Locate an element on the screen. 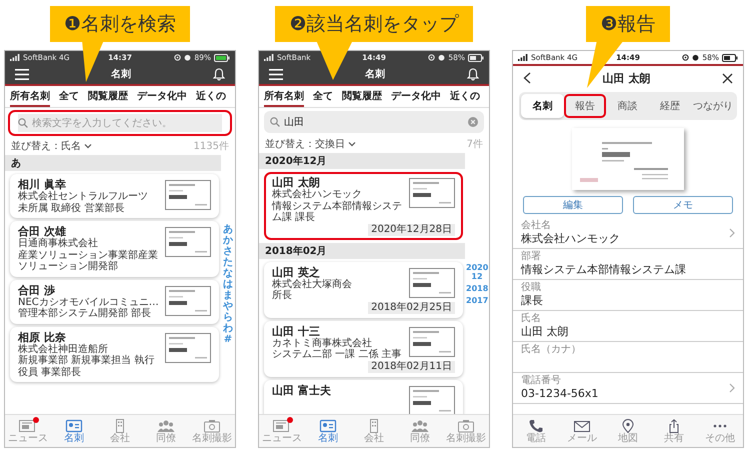  index-letter: な is located at coordinates (228, 273).